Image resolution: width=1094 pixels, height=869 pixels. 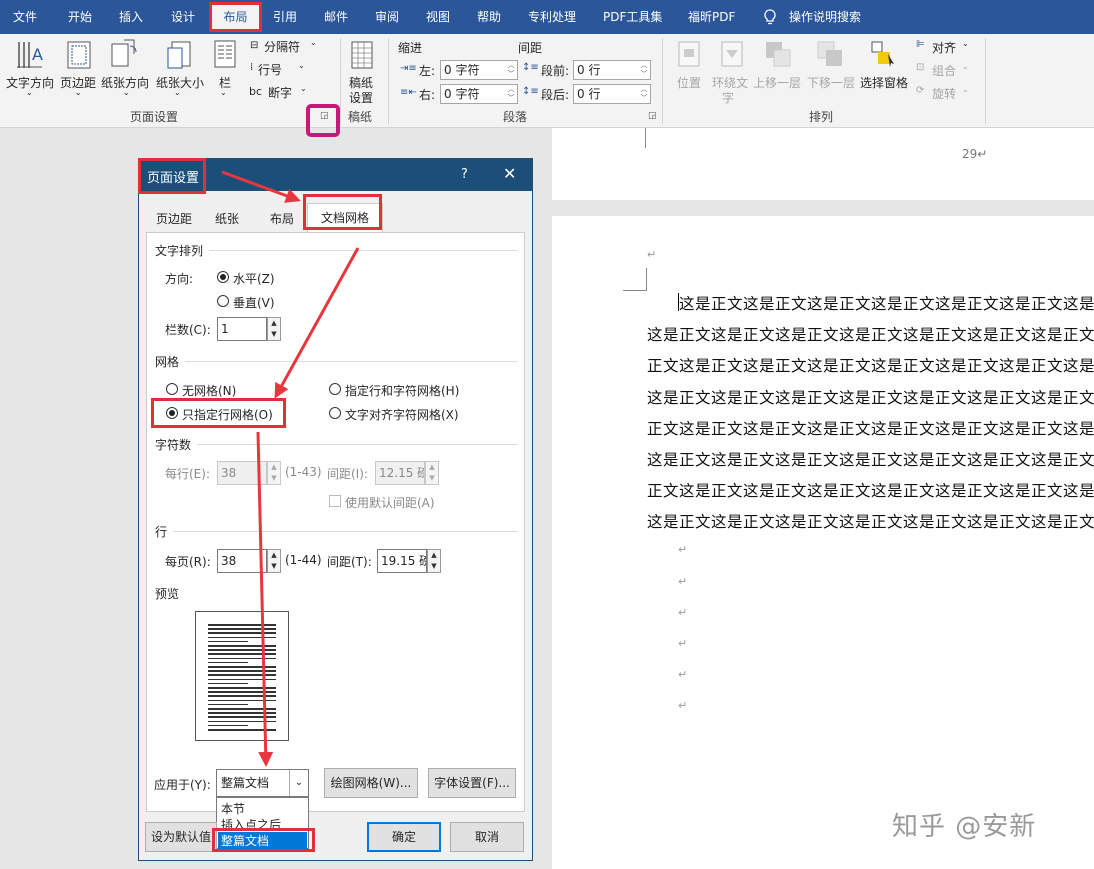 What do you see at coordinates (317, 323) in the screenshot?
I see `arrow-tab-to-option` at bounding box center [317, 323].